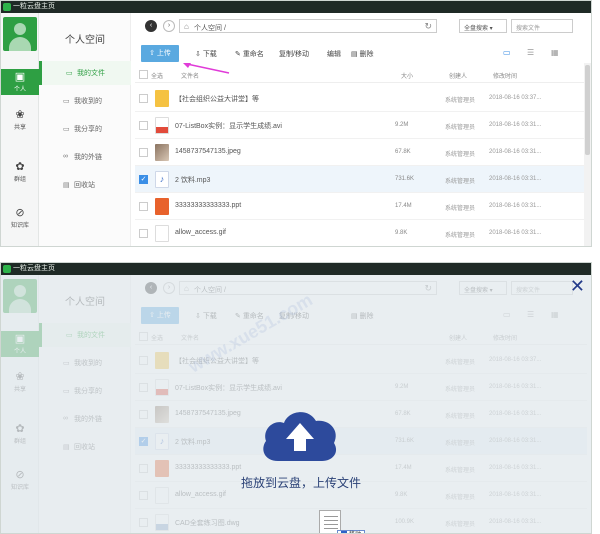 The image size is (600, 534). What do you see at coordinates (483, 26) in the screenshot?
I see `search-scope-select: 全盘搜索 ▾` at bounding box center [483, 26].